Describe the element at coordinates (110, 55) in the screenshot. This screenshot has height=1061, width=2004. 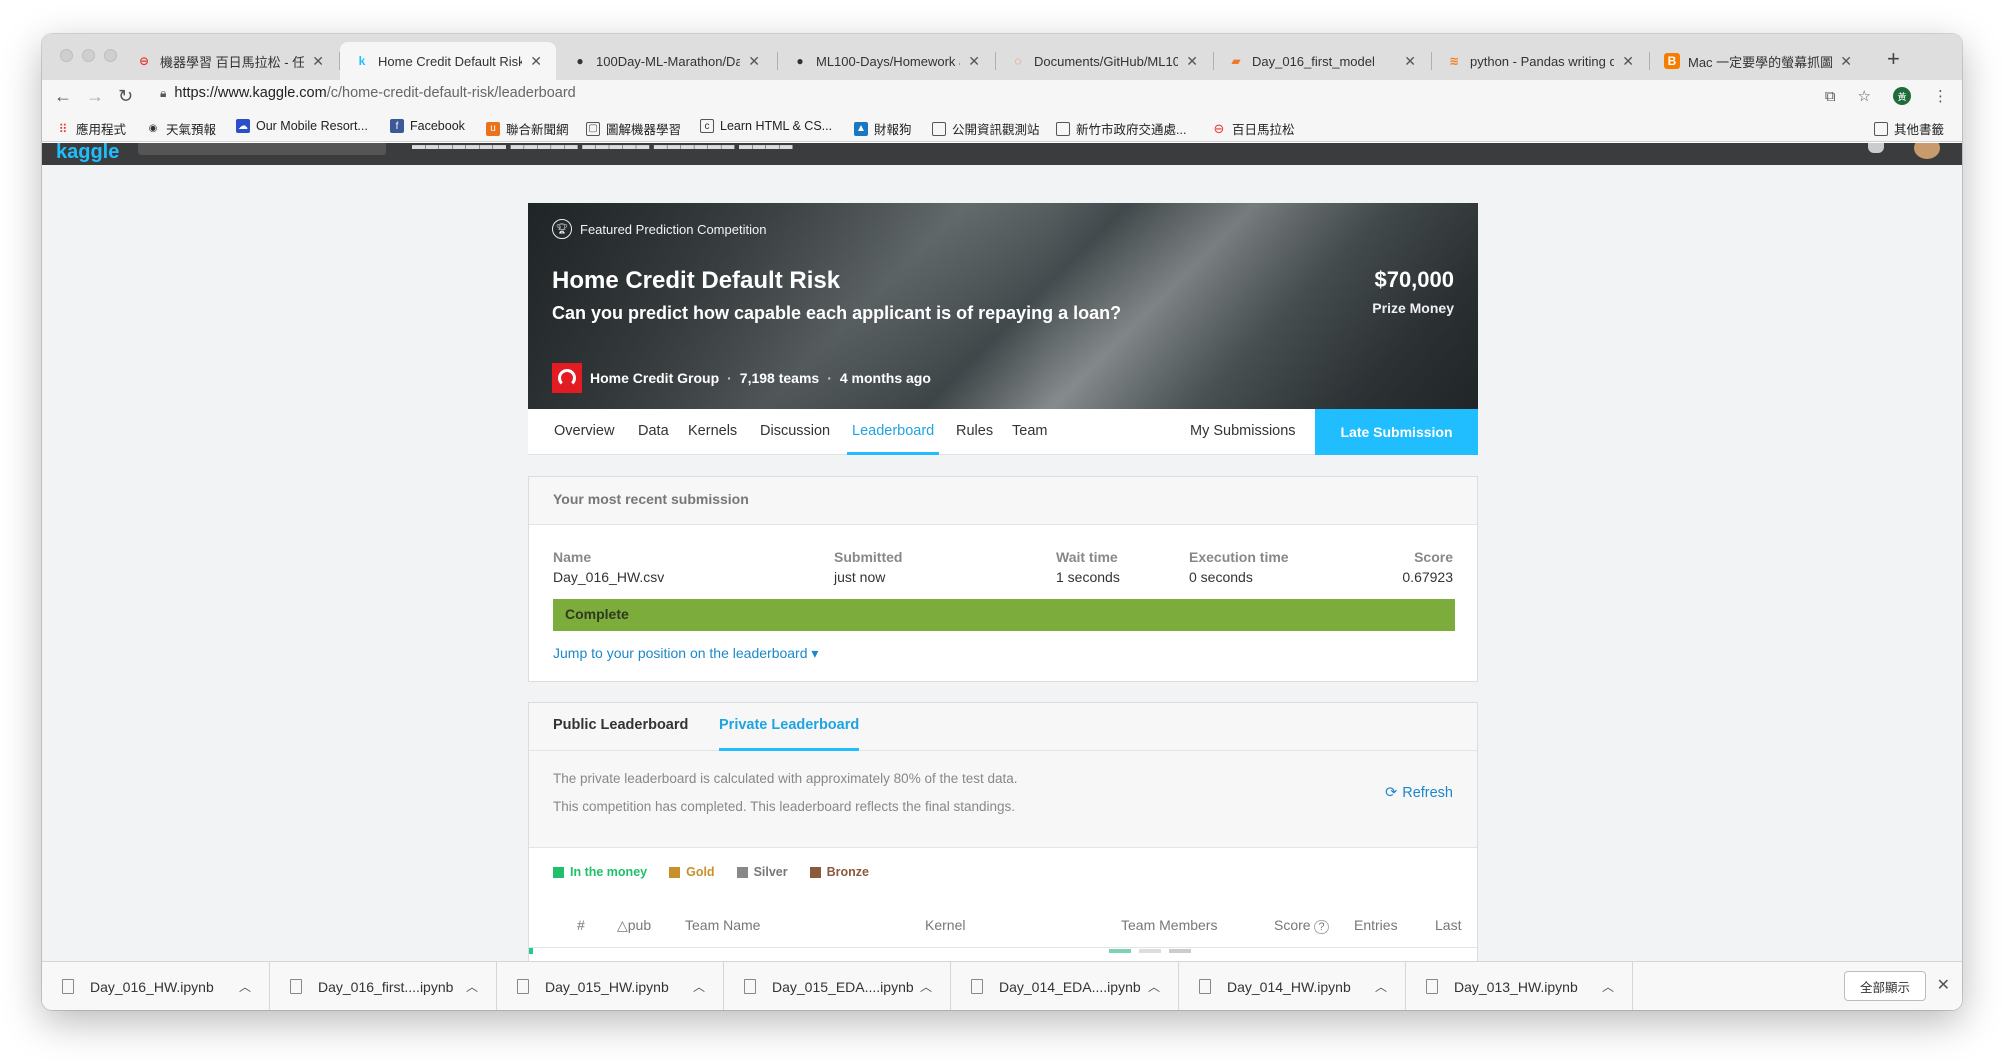
I see `zoom-window-button` at that location.